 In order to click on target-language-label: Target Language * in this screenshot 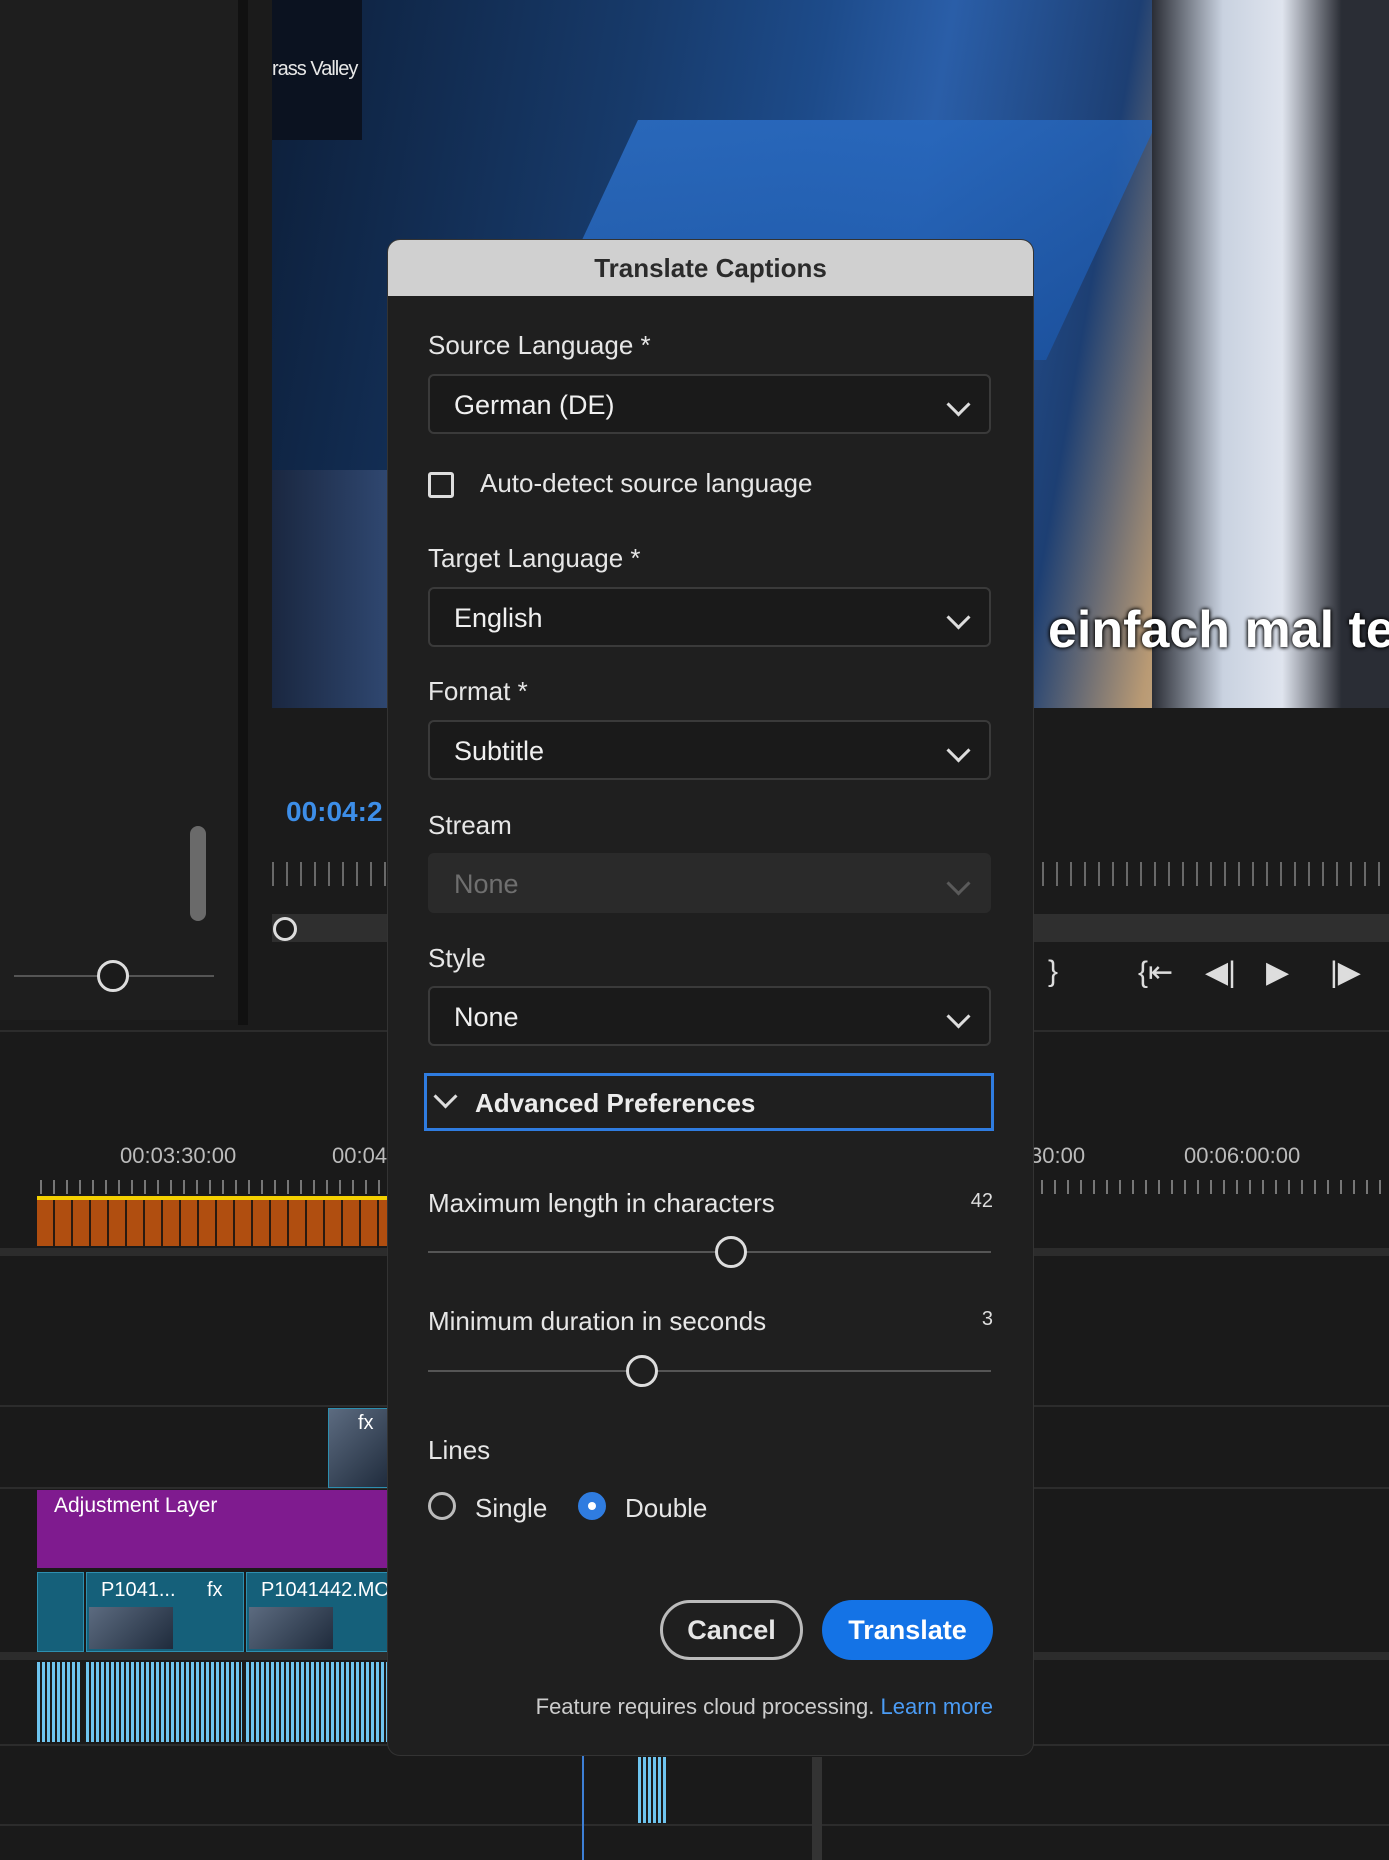, I will do `click(534, 558)`.